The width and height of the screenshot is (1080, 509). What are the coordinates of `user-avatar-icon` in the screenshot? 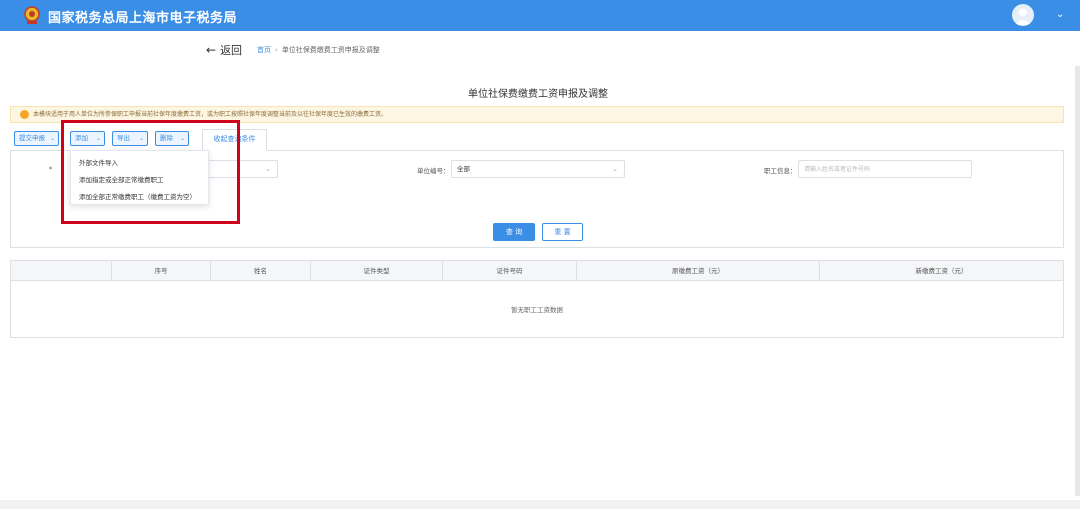 It's located at (1023, 15).